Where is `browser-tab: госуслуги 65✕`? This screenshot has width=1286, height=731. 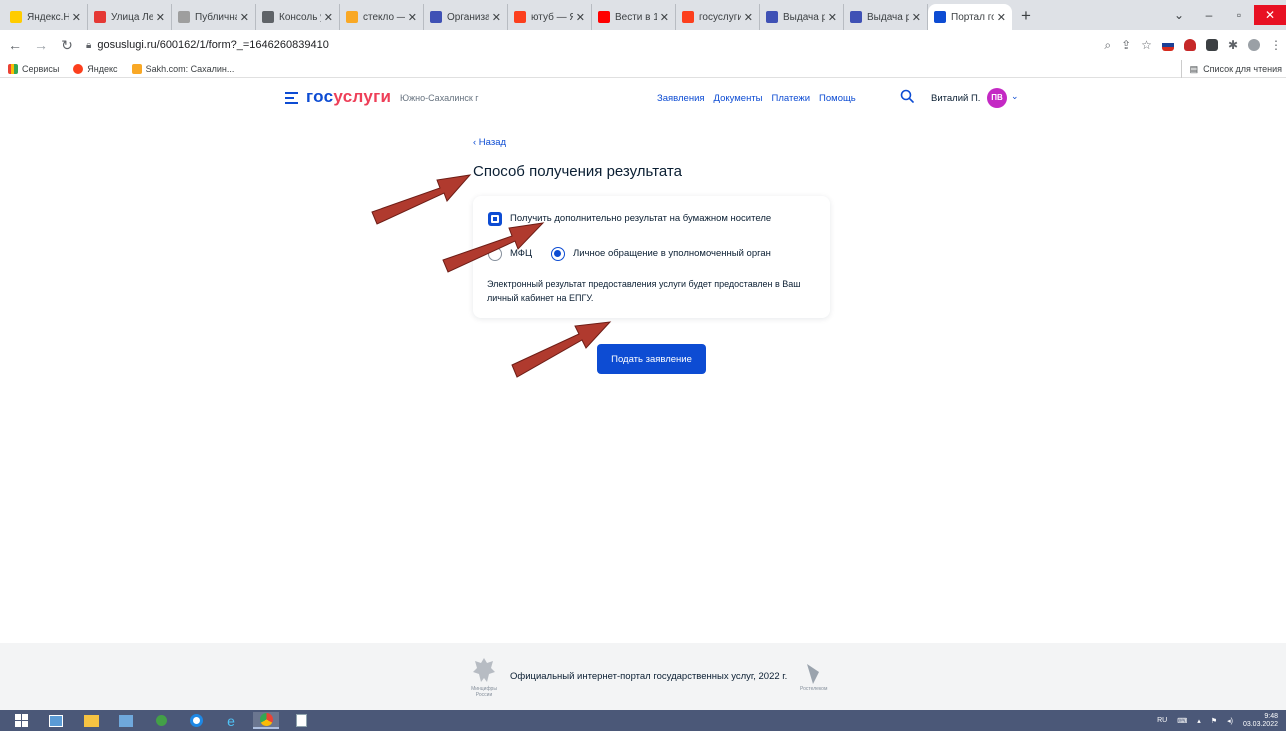
browser-tab: госуслуги 65✕ is located at coordinates (718, 17).